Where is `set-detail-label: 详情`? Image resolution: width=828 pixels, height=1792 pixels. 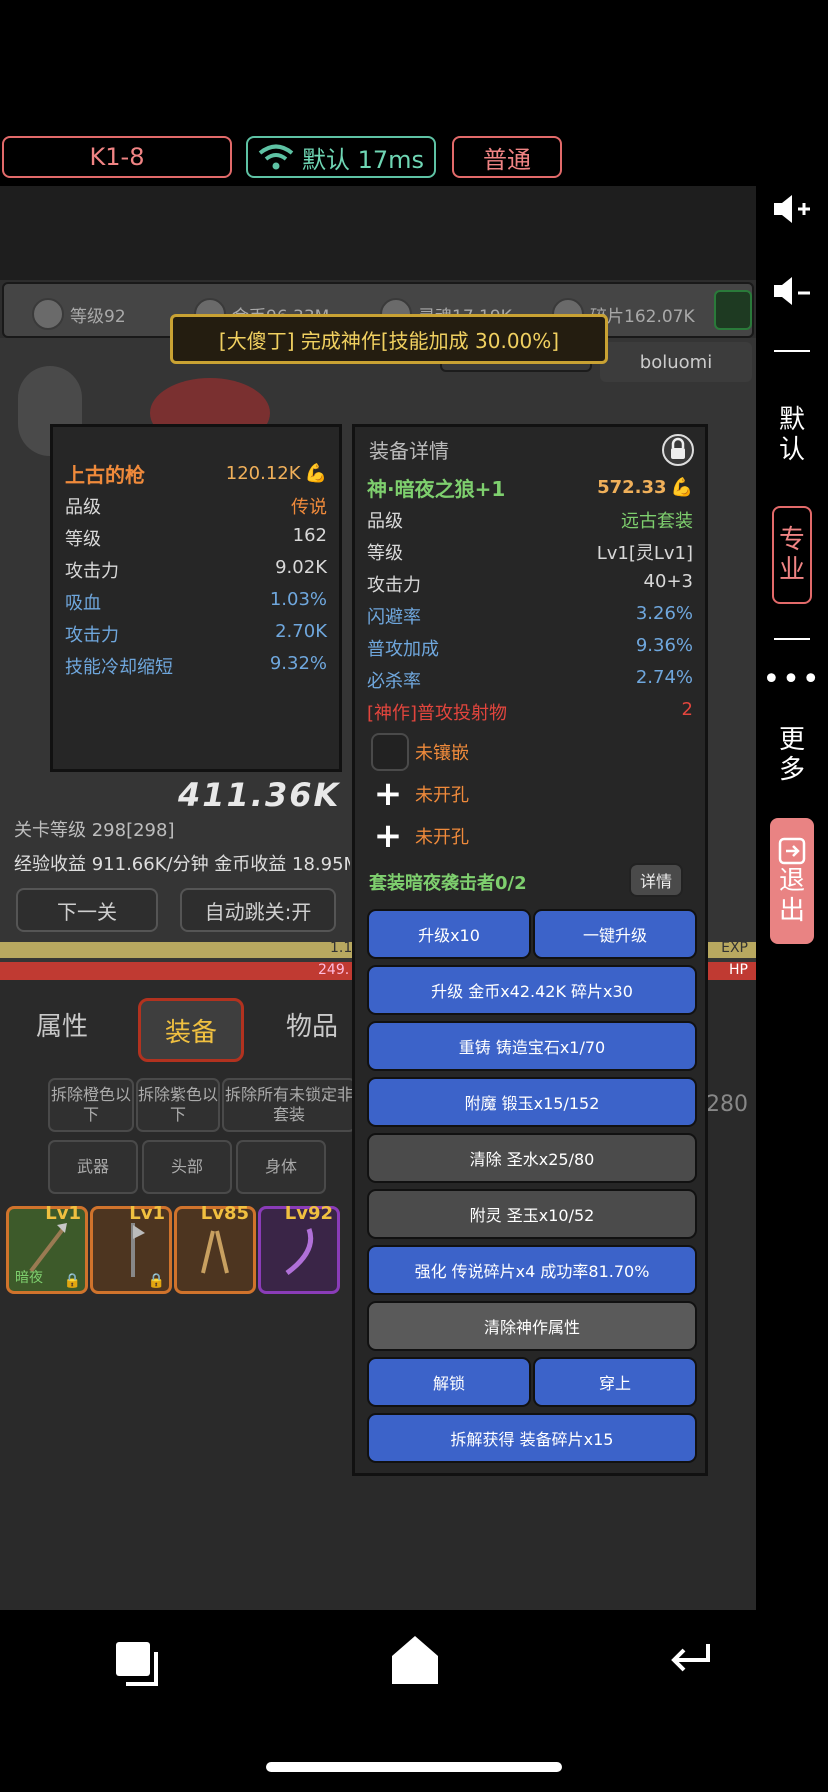 set-detail-label: 详情 is located at coordinates (655, 881).